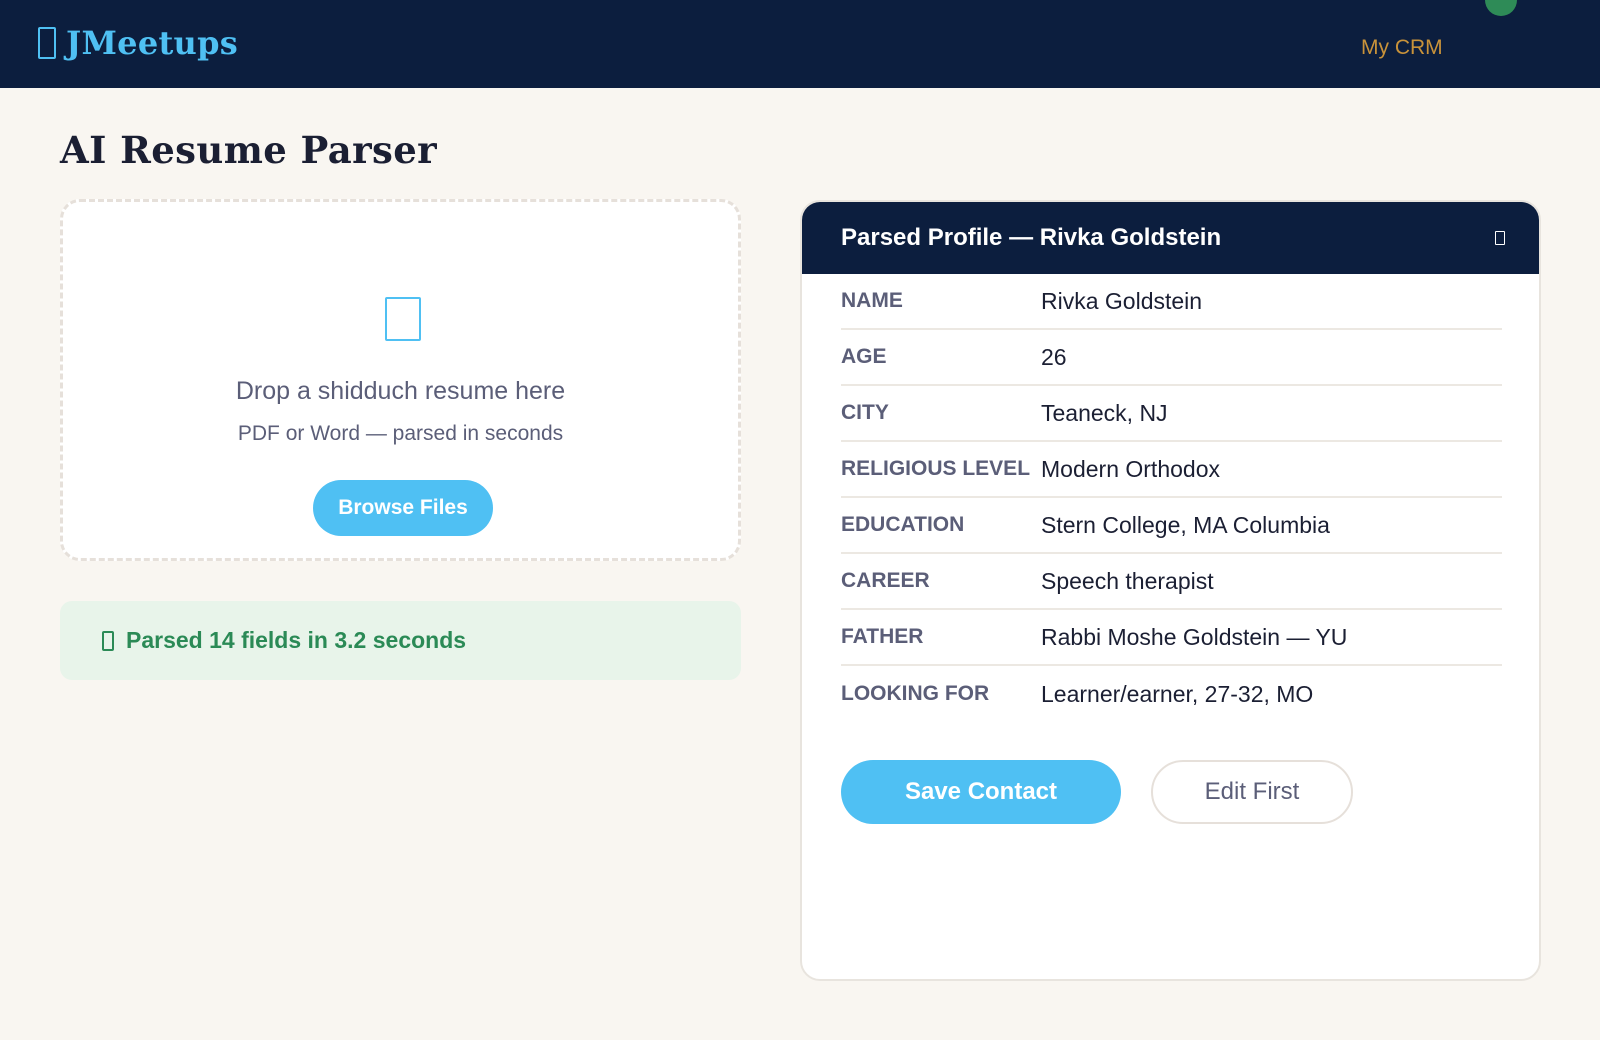 The height and width of the screenshot is (1040, 1600). I want to click on page-title: AI Resume Parser, so click(249, 150).